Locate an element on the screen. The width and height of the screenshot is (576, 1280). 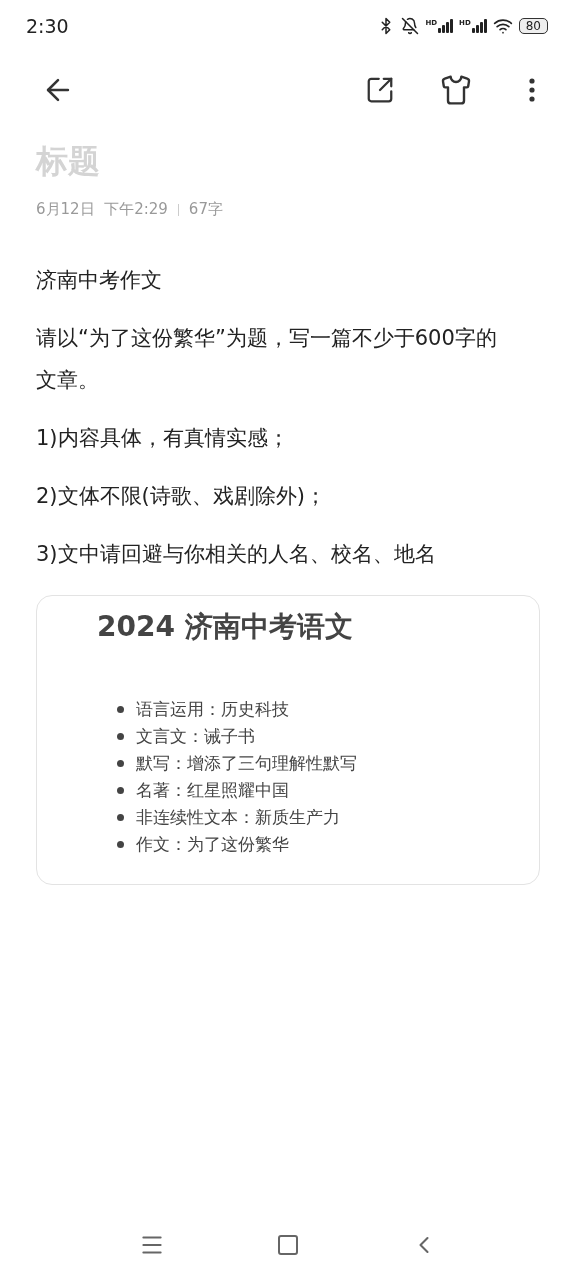
note-paragraph: 3)文中请回避与你相关的人名、校名、地名 is located at coordinates (236, 554).